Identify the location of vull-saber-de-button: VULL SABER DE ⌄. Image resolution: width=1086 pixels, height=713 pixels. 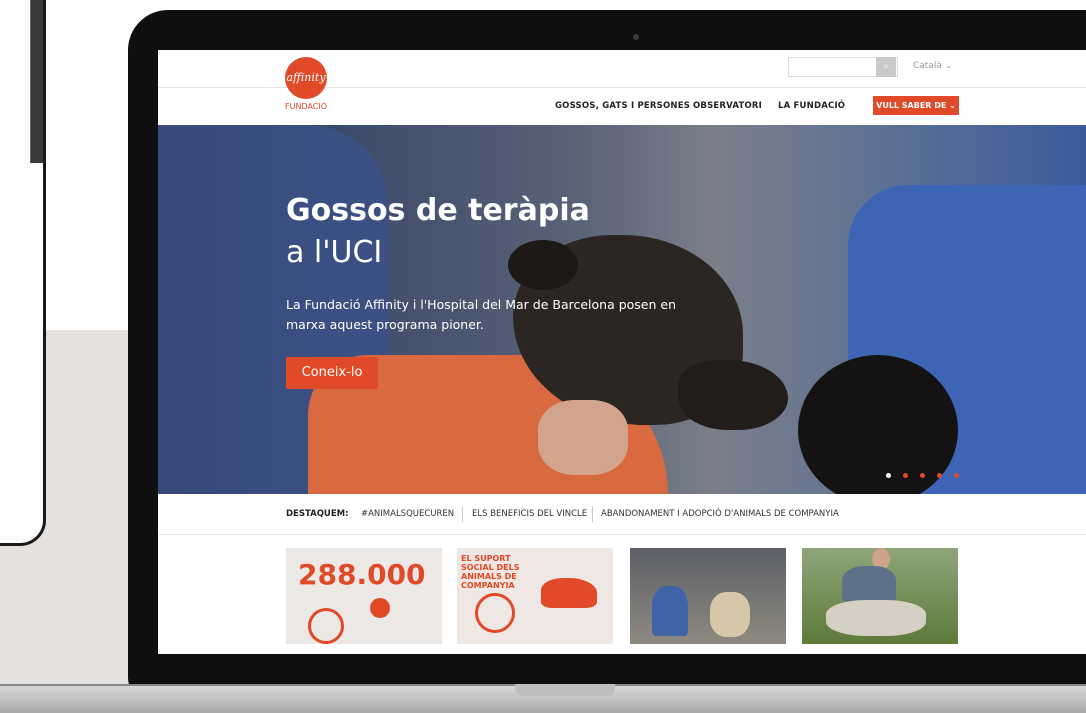
(916, 105).